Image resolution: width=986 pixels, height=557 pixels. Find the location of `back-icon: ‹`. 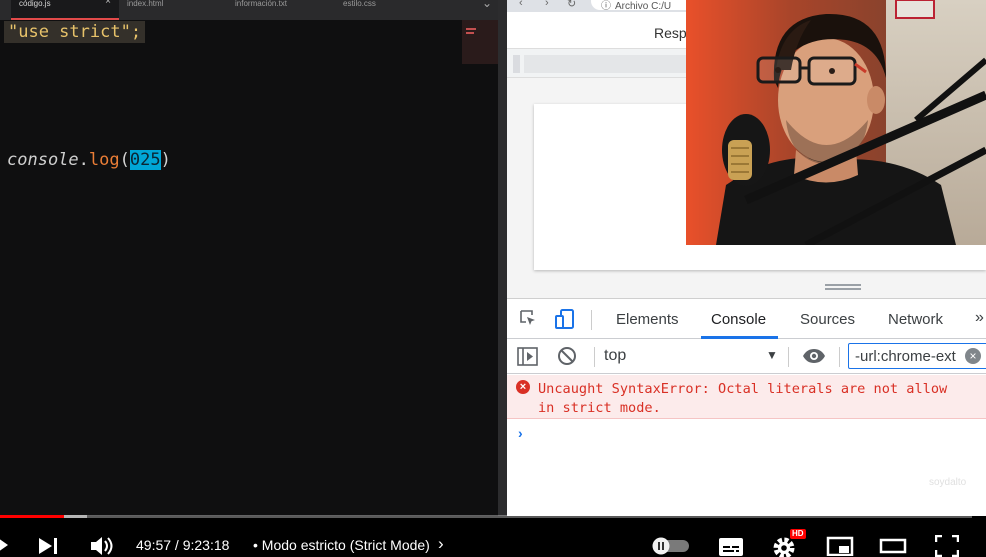

back-icon: ‹ is located at coordinates (521, 4).